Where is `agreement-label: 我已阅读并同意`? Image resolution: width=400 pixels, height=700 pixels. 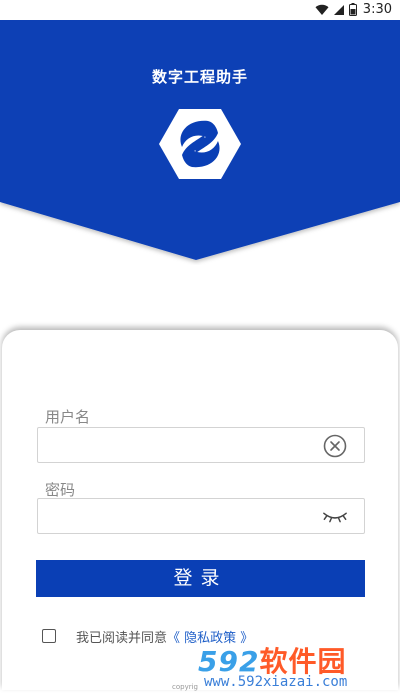 agreement-label: 我已阅读并同意 is located at coordinates (122, 638).